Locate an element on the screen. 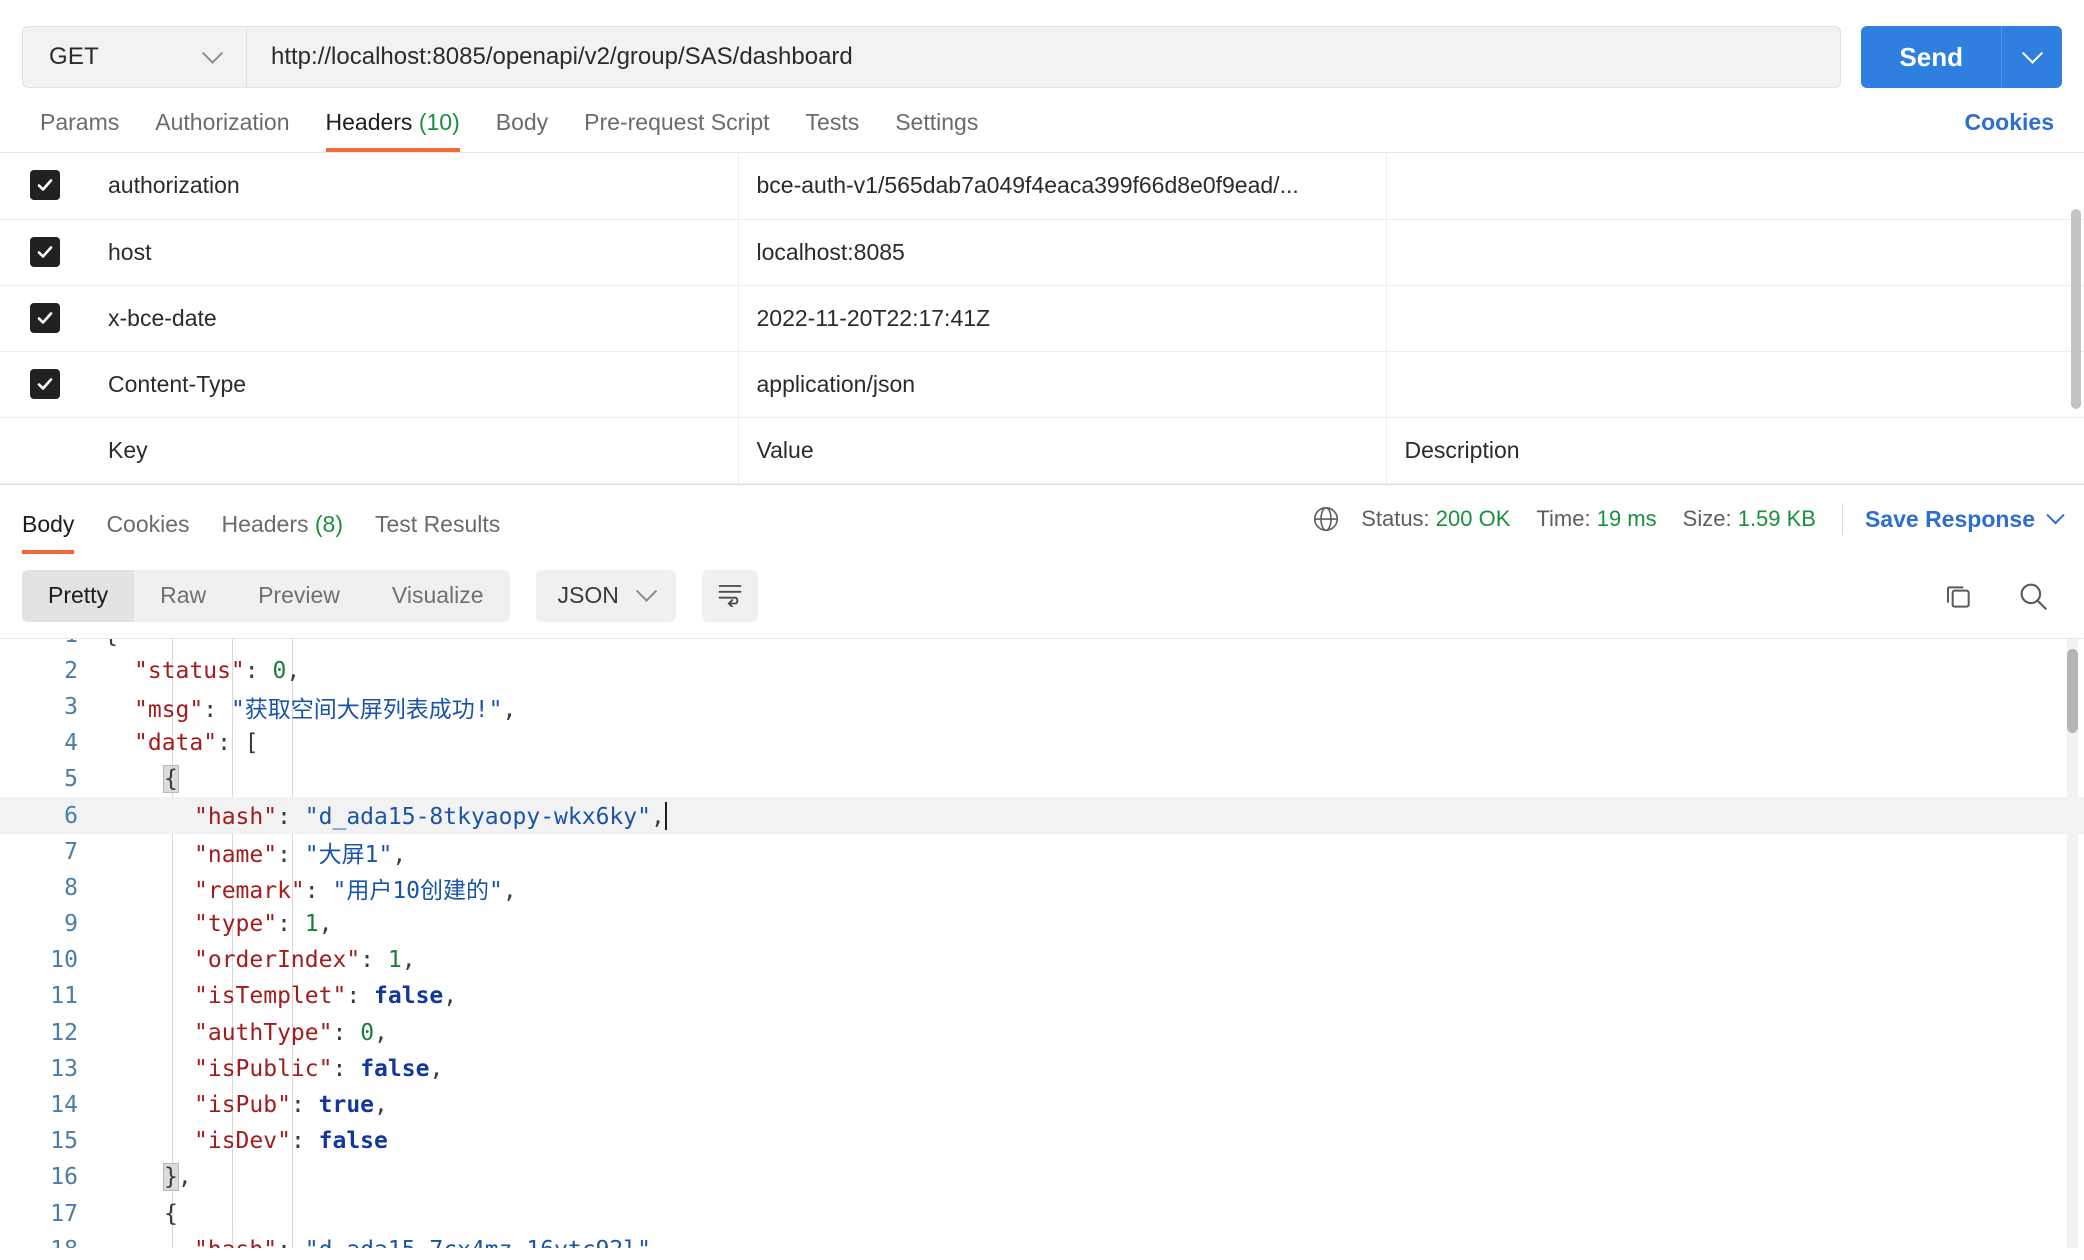  code-line-text: "isPublic": false, is located at coordinates (273, 1069).